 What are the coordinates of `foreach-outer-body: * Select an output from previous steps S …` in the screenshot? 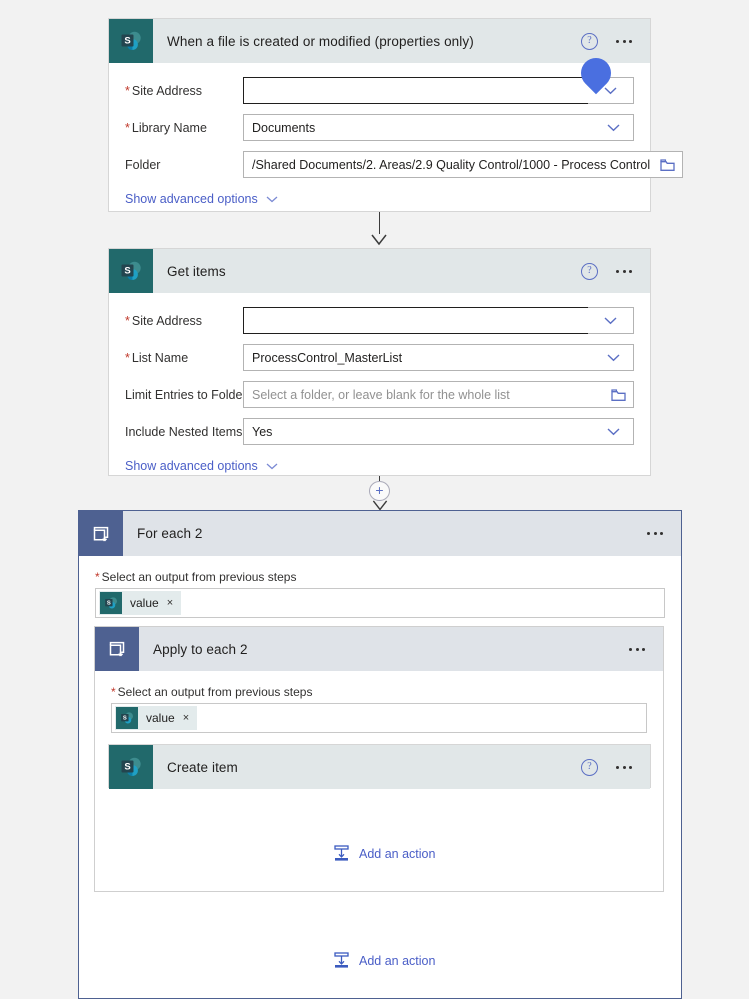 It's located at (380, 587).